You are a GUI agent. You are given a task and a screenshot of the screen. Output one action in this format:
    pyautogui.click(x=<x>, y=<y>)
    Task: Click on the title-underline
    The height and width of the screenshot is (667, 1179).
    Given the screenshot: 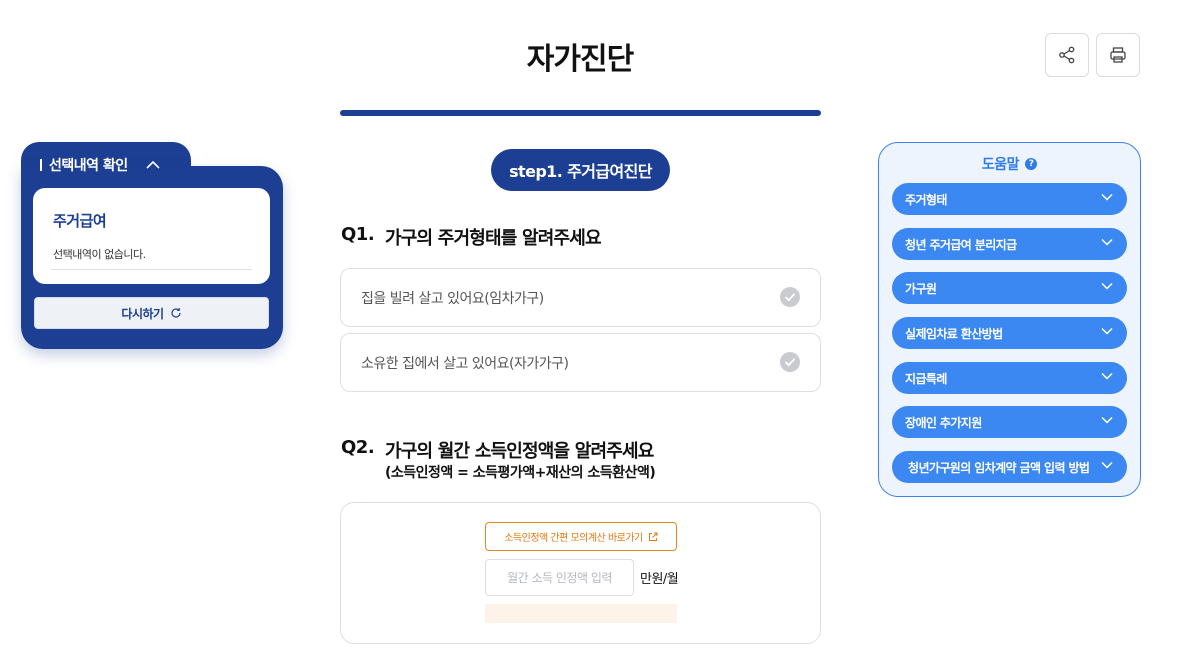 What is the action you would take?
    pyautogui.click(x=580, y=113)
    